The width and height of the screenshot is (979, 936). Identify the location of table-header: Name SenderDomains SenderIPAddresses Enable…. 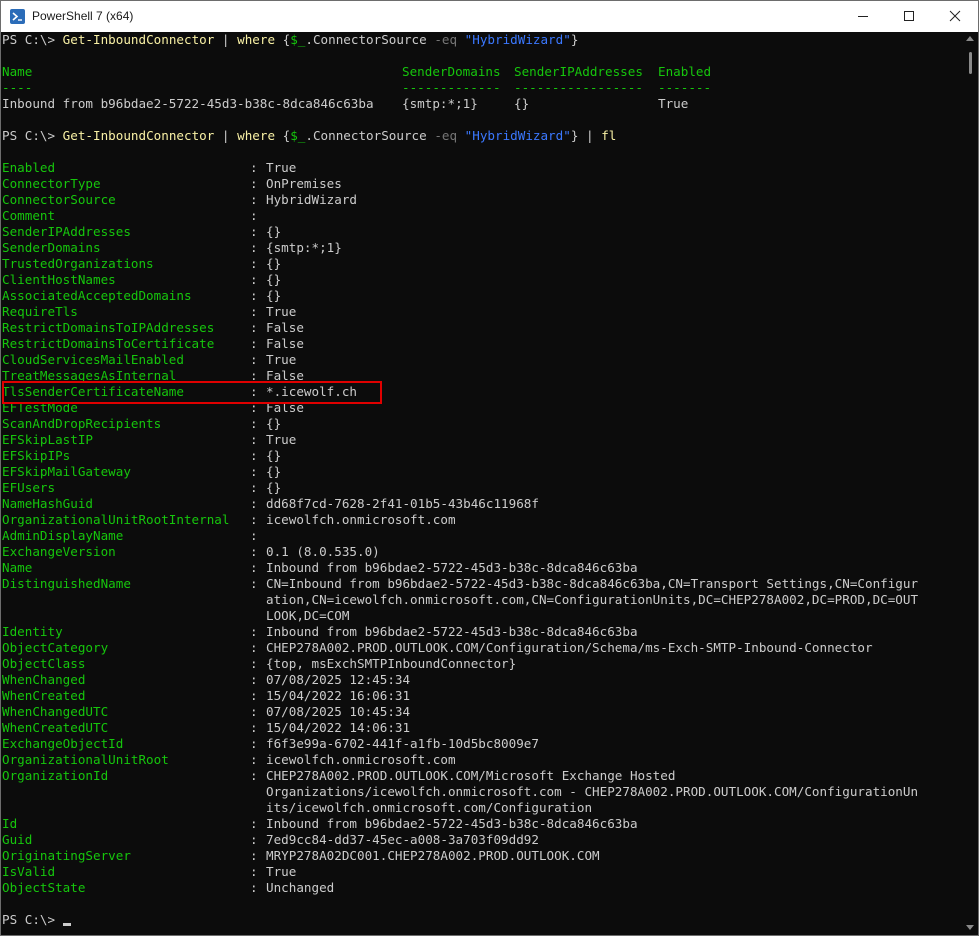
(357, 71).